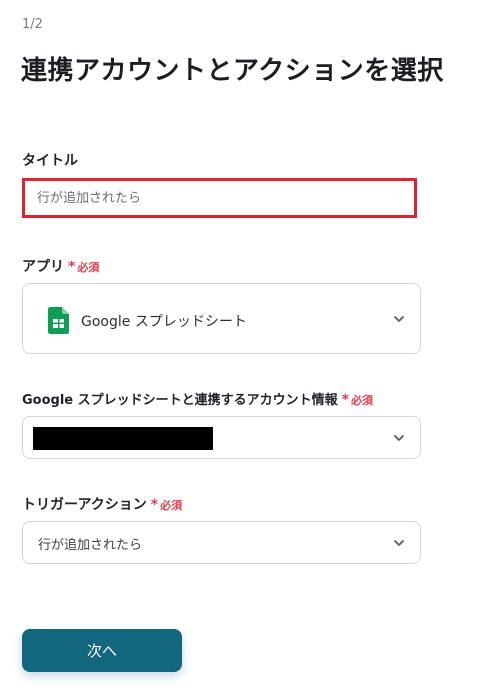 The height and width of the screenshot is (694, 498). Describe the element at coordinates (164, 322) in the screenshot. I see `app-select-value: Google スプレッドシート` at that location.